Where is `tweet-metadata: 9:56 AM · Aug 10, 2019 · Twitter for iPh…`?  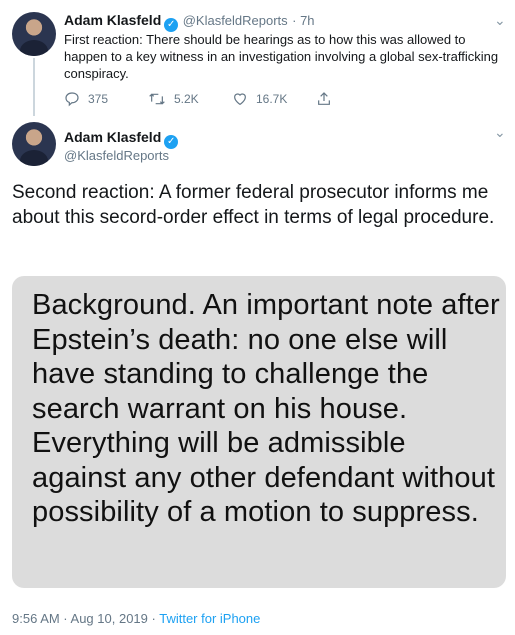
tweet-metadata: 9:56 AM · Aug 10, 2019 · Twitter for iPh… is located at coordinates (136, 618).